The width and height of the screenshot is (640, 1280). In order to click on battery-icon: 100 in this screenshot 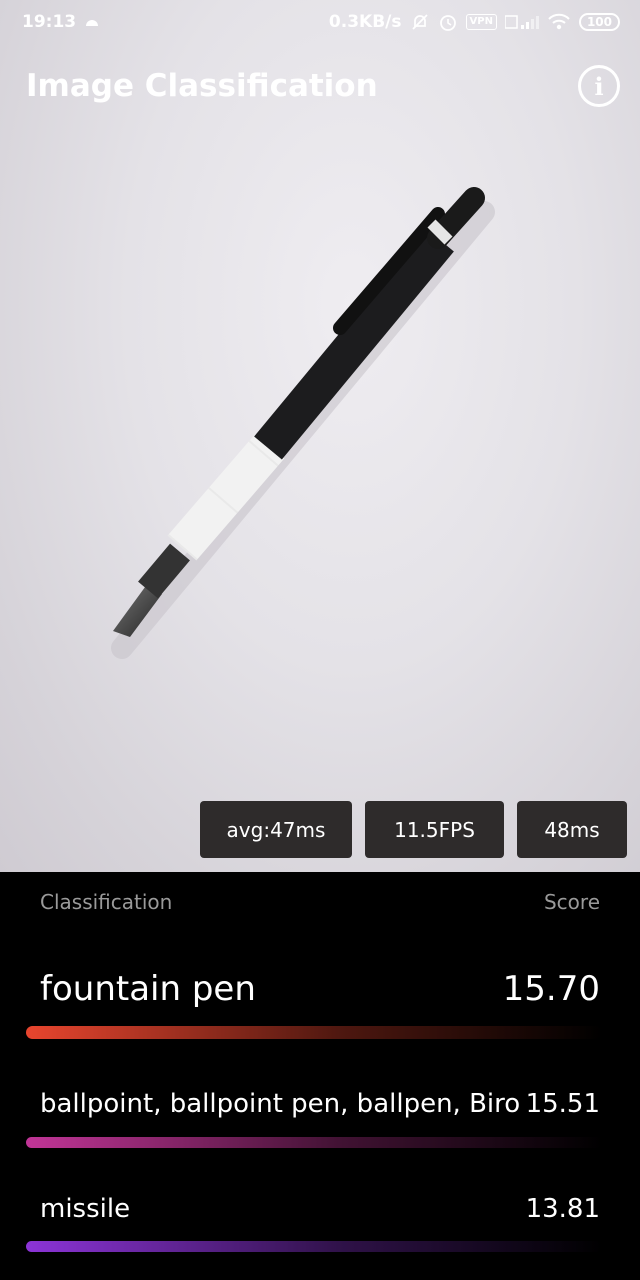, I will do `click(599, 22)`.